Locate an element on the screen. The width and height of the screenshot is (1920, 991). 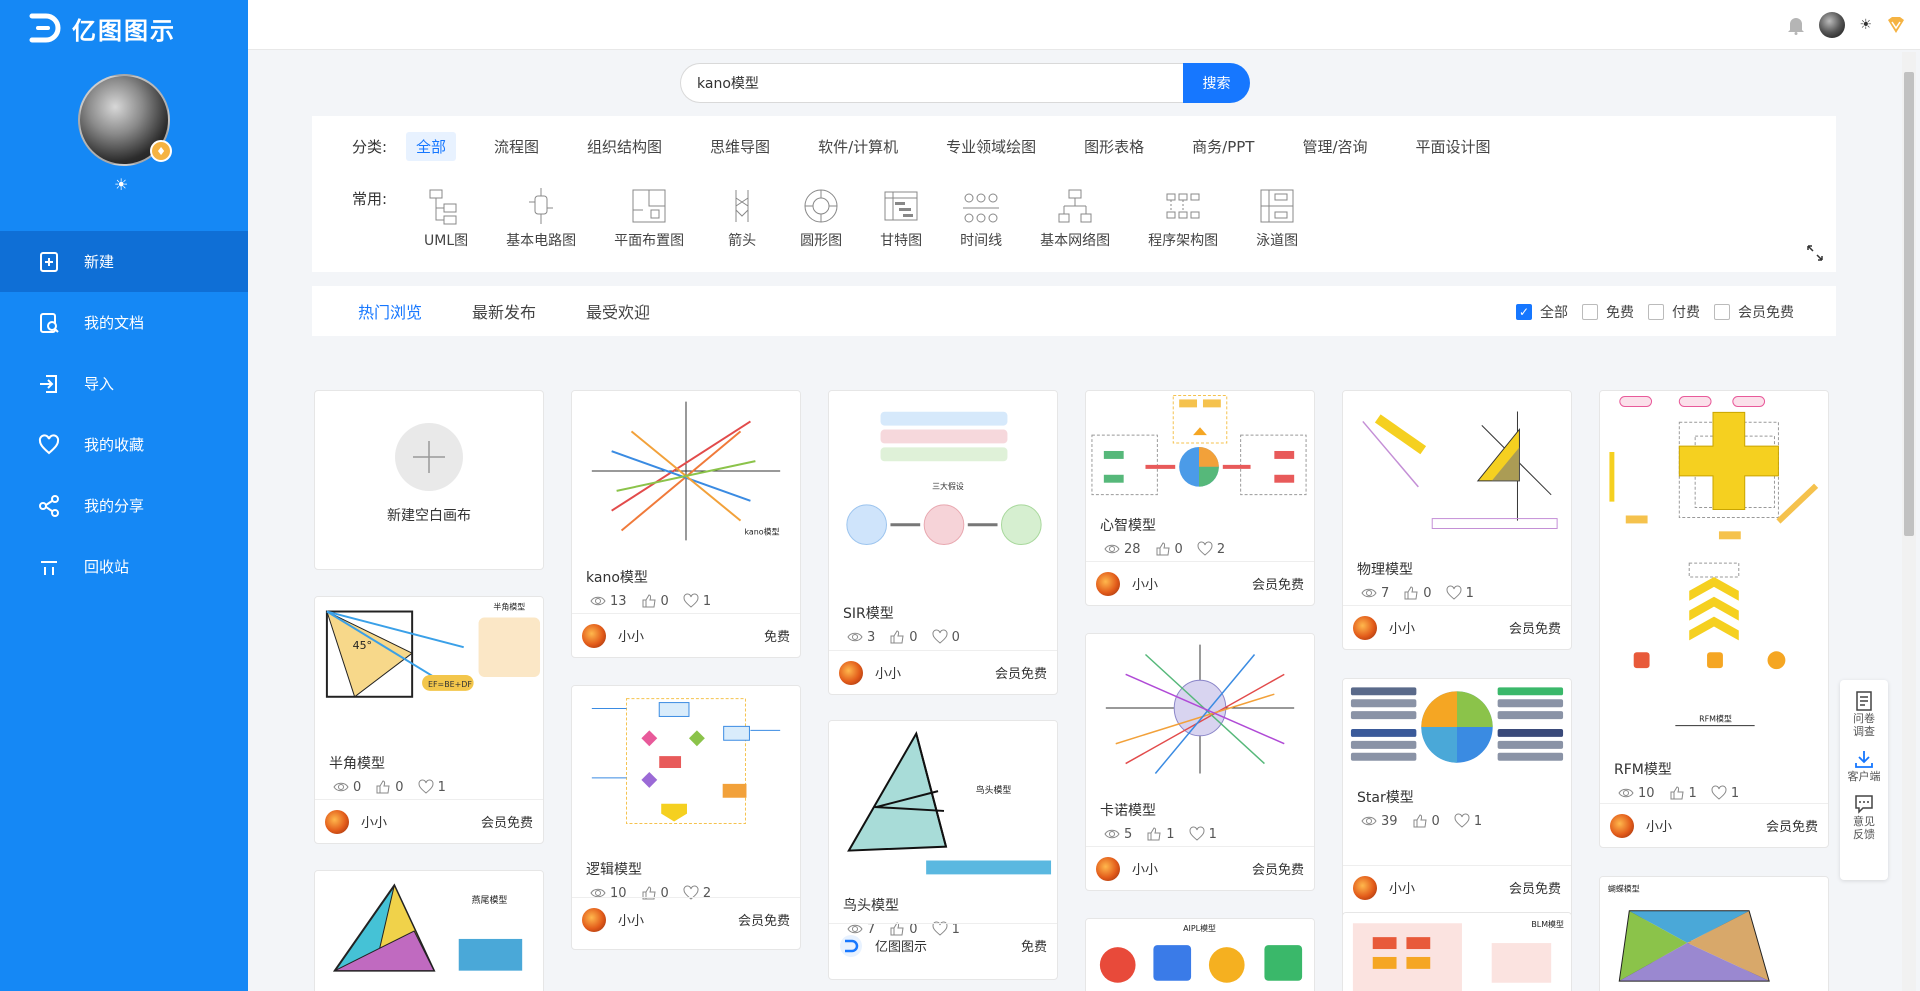
search-input is located at coordinates (931, 83).